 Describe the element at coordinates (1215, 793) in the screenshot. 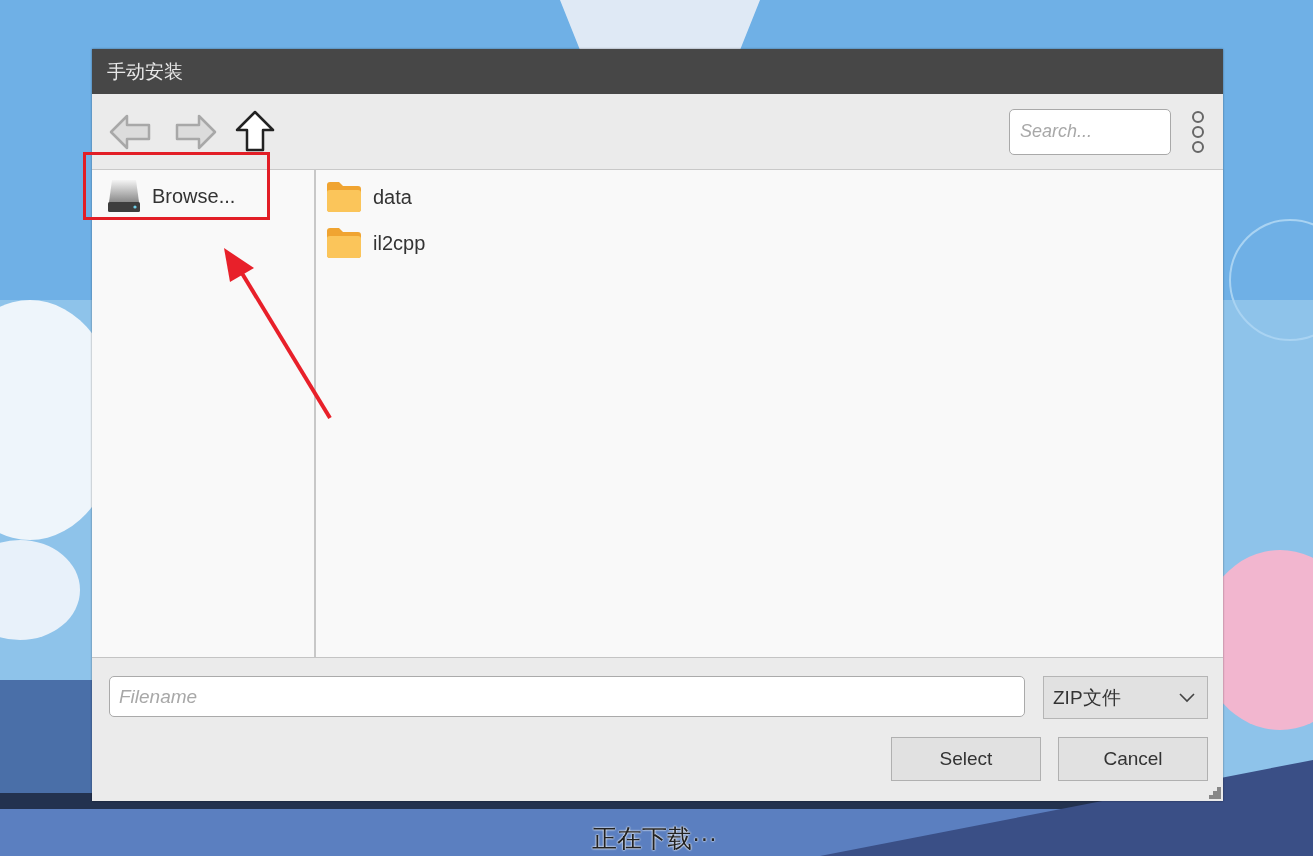

I see `resize-grip-icon` at that location.